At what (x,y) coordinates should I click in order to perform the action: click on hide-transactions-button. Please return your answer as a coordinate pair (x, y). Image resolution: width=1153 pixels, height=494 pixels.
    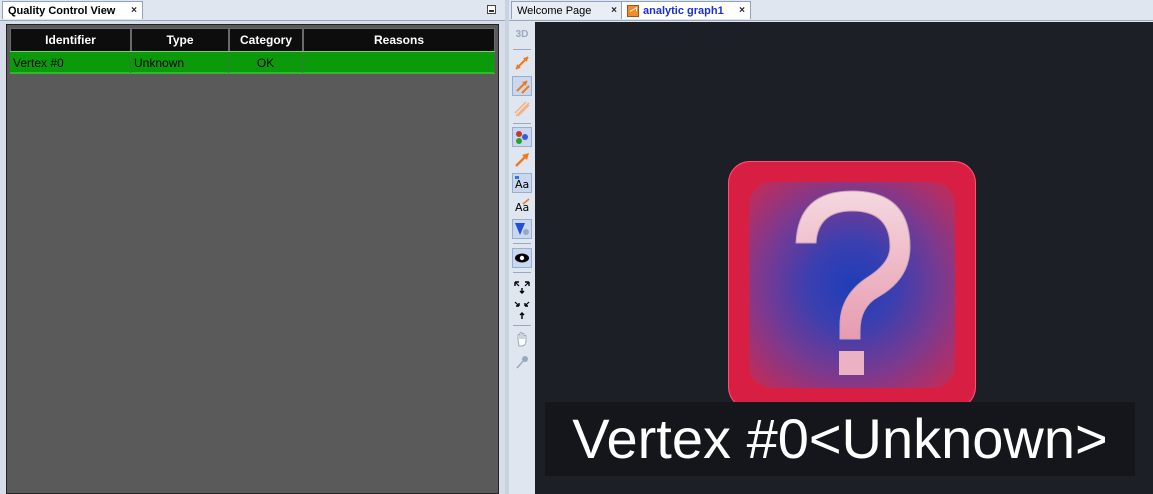
    Looking at the image, I should click on (522, 109).